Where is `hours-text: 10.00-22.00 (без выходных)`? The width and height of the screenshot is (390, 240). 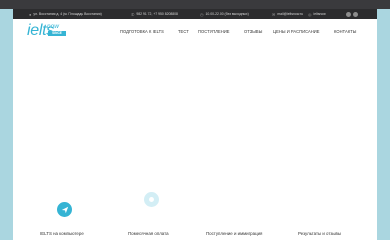 hours-text: 10.00-22.00 (без выходных) is located at coordinates (227, 14).